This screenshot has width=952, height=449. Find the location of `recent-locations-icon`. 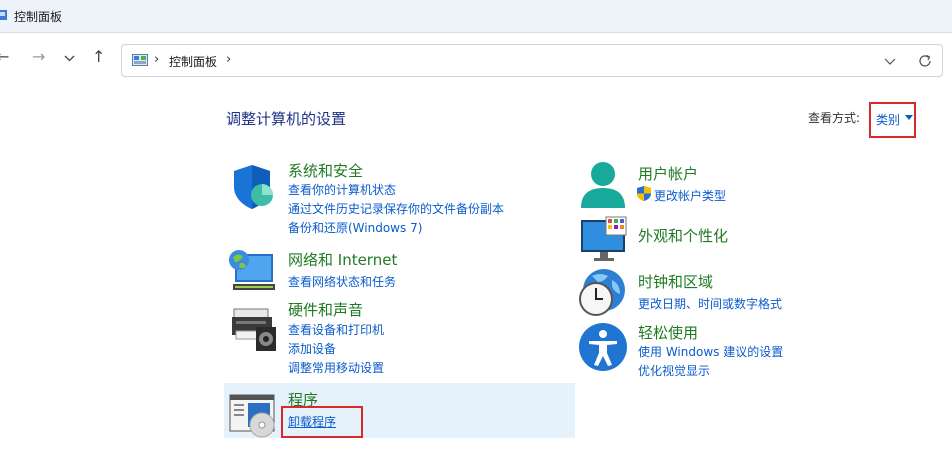

recent-locations-icon is located at coordinates (69, 58).